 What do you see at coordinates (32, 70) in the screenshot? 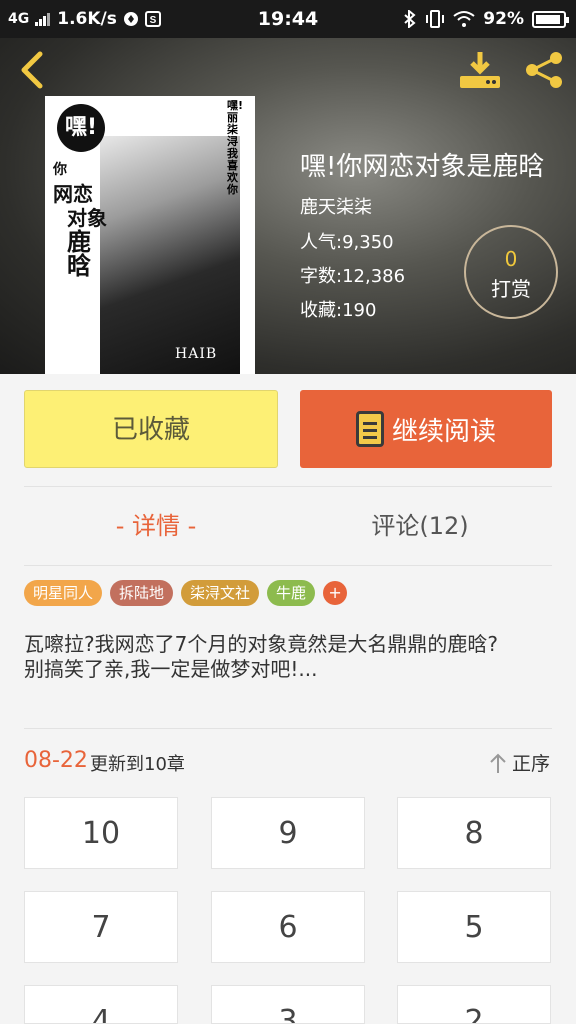
I see `back-icon` at bounding box center [32, 70].